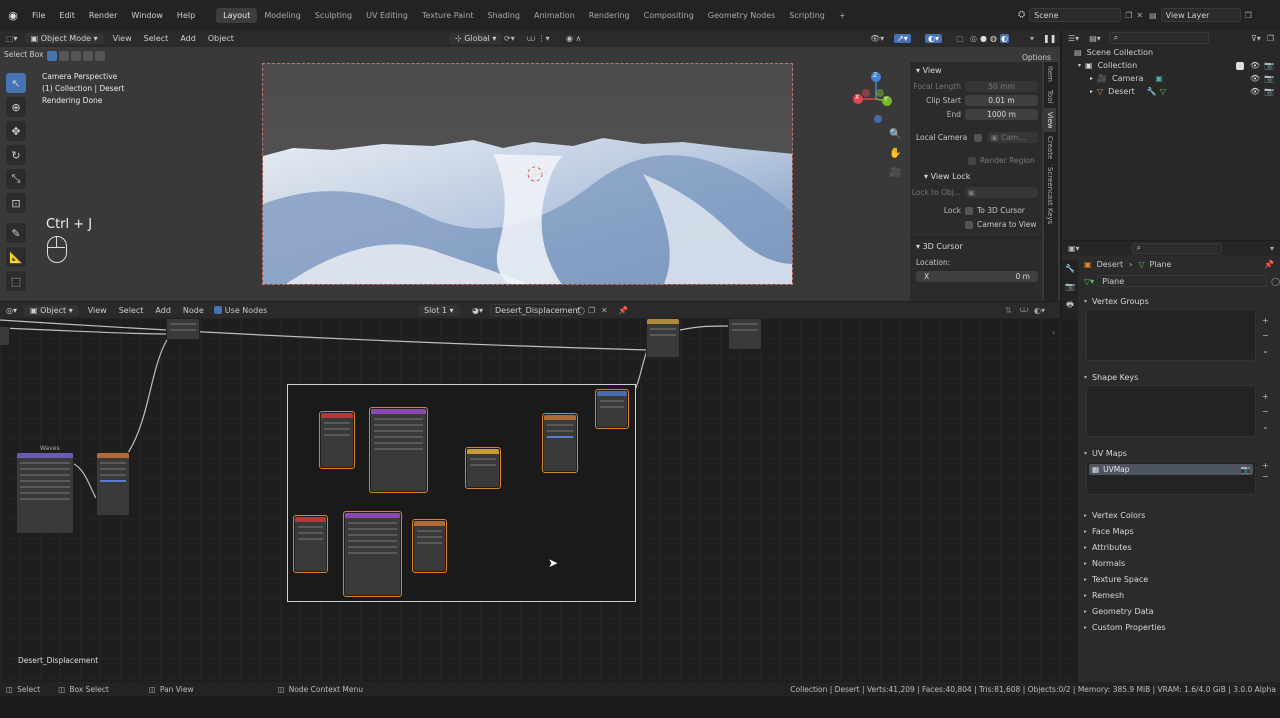  What do you see at coordinates (147, 15) in the screenshot?
I see `menu-window: Window` at bounding box center [147, 15].